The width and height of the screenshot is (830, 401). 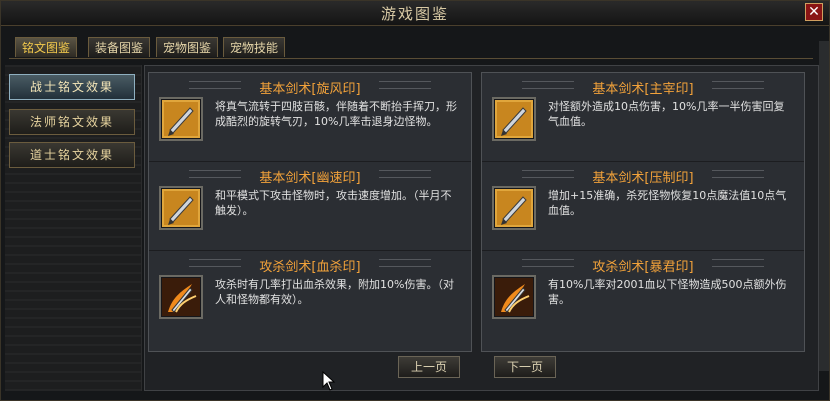 I want to click on sidebar-item-mage: 法师铭文效果, so click(x=72, y=122).